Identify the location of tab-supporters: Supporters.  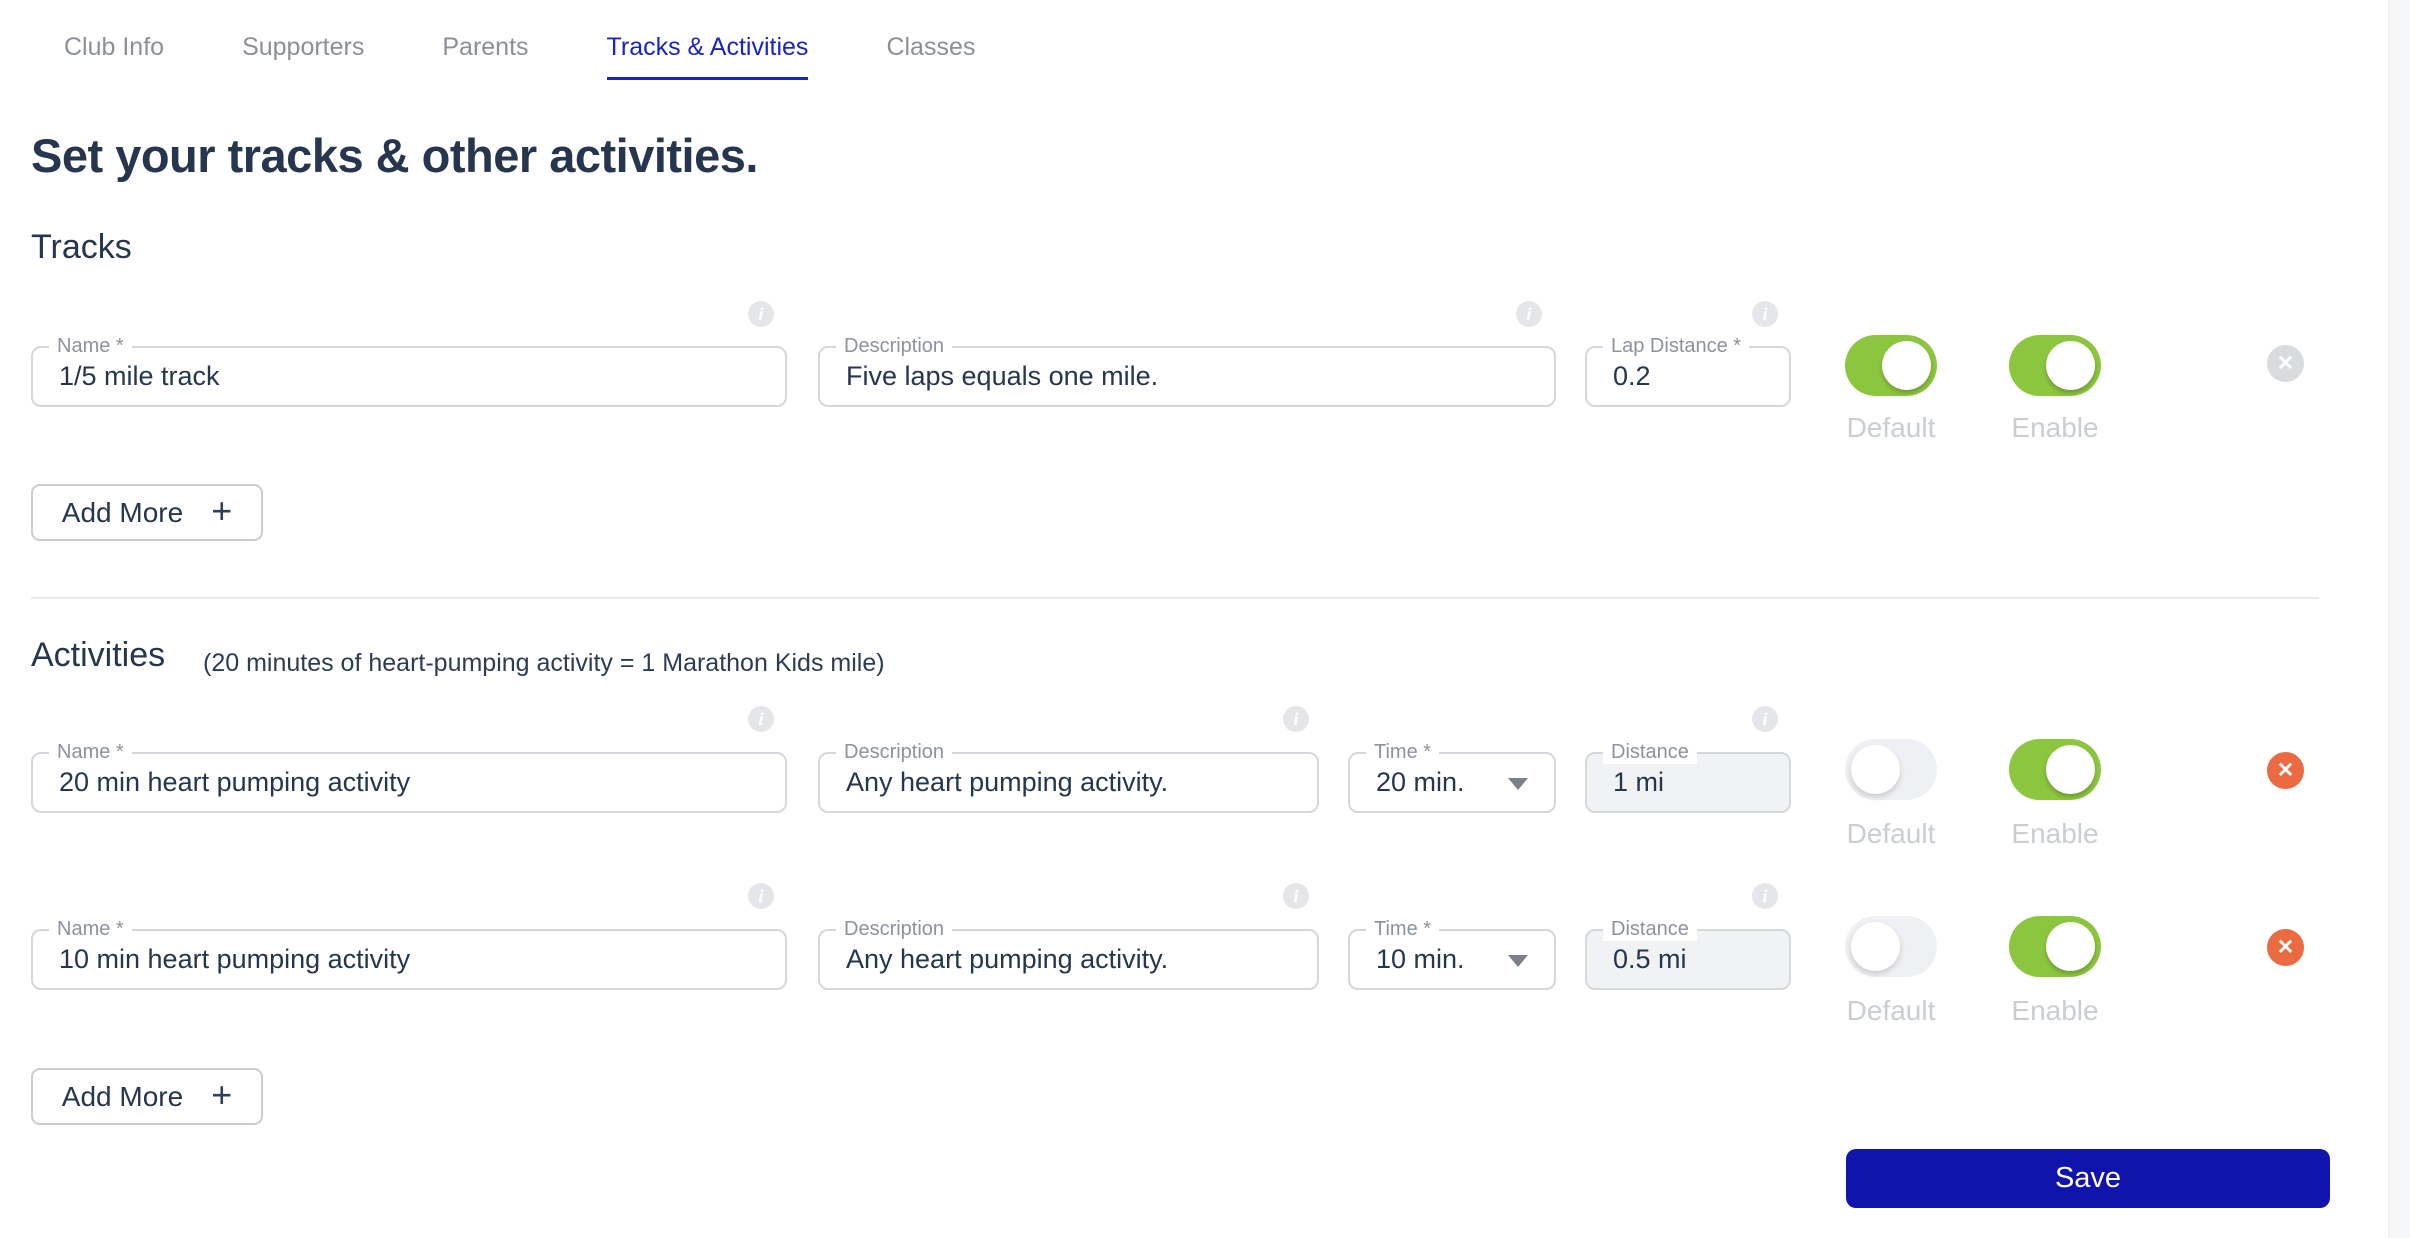
(303, 56).